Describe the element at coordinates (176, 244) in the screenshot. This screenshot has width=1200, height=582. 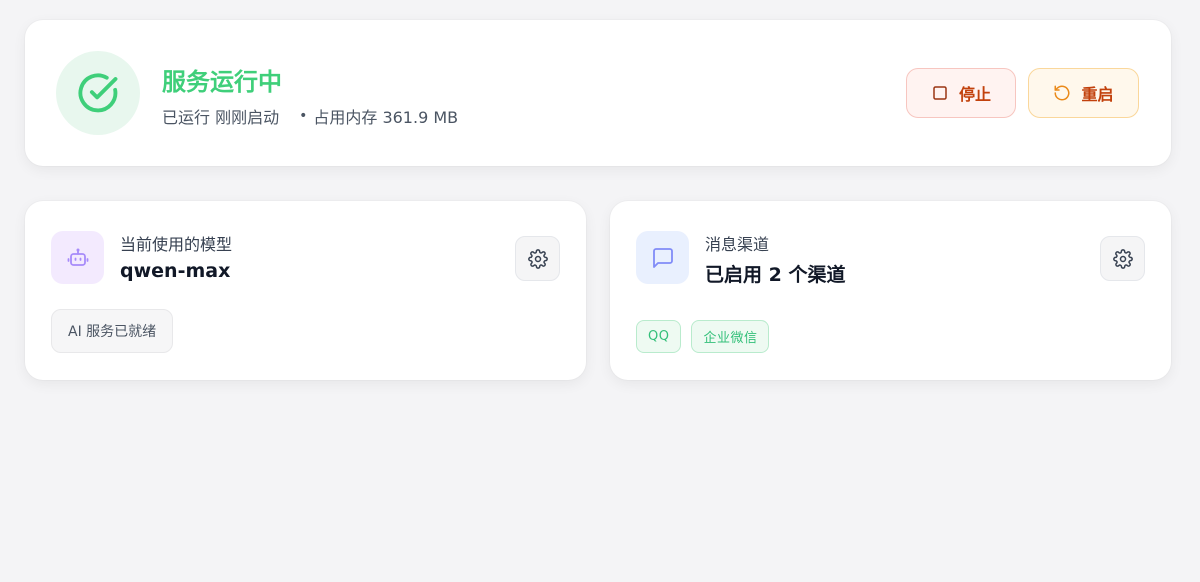
I see `model-card-label: 当前使用的模型` at that location.